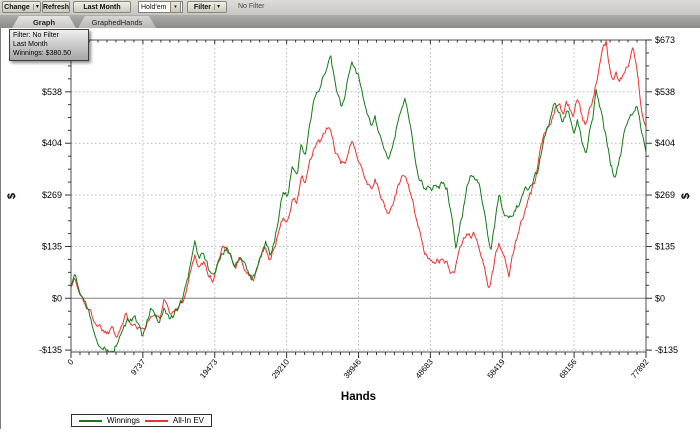  What do you see at coordinates (138, 367) in the screenshot?
I see `x-axis-label: 9737` at bounding box center [138, 367].